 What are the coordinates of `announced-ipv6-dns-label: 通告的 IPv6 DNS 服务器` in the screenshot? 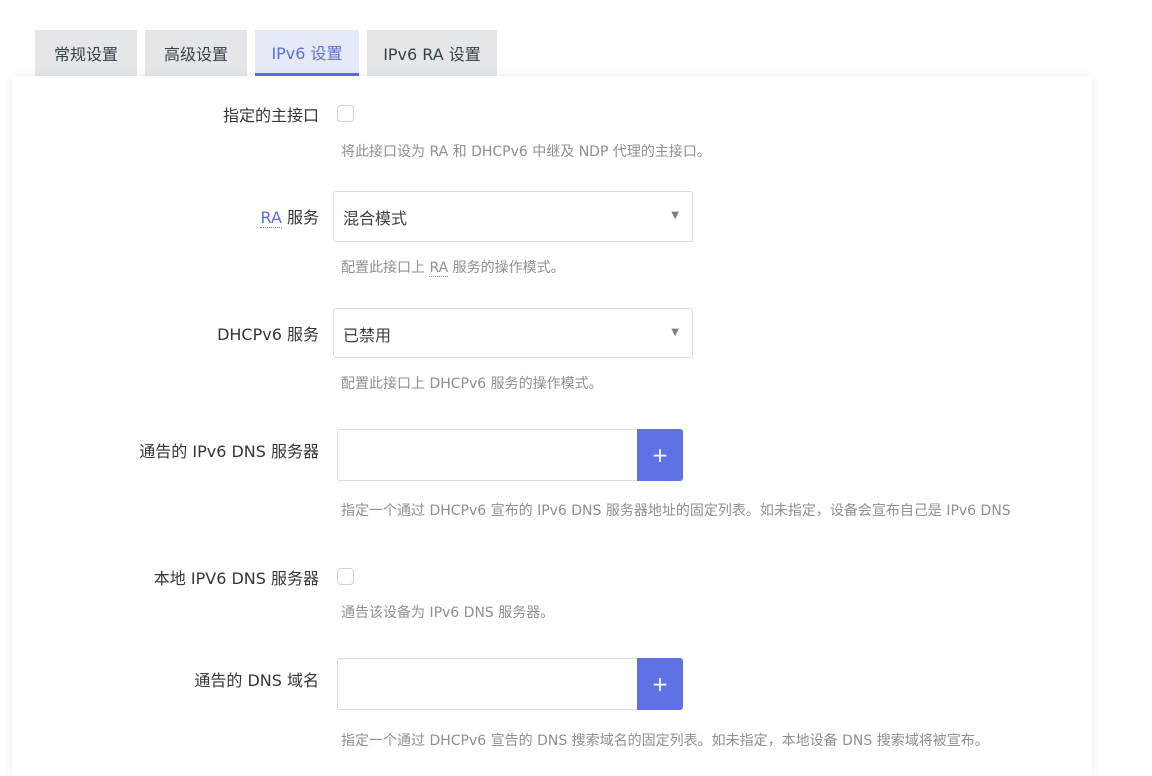 It's located at (229, 451).